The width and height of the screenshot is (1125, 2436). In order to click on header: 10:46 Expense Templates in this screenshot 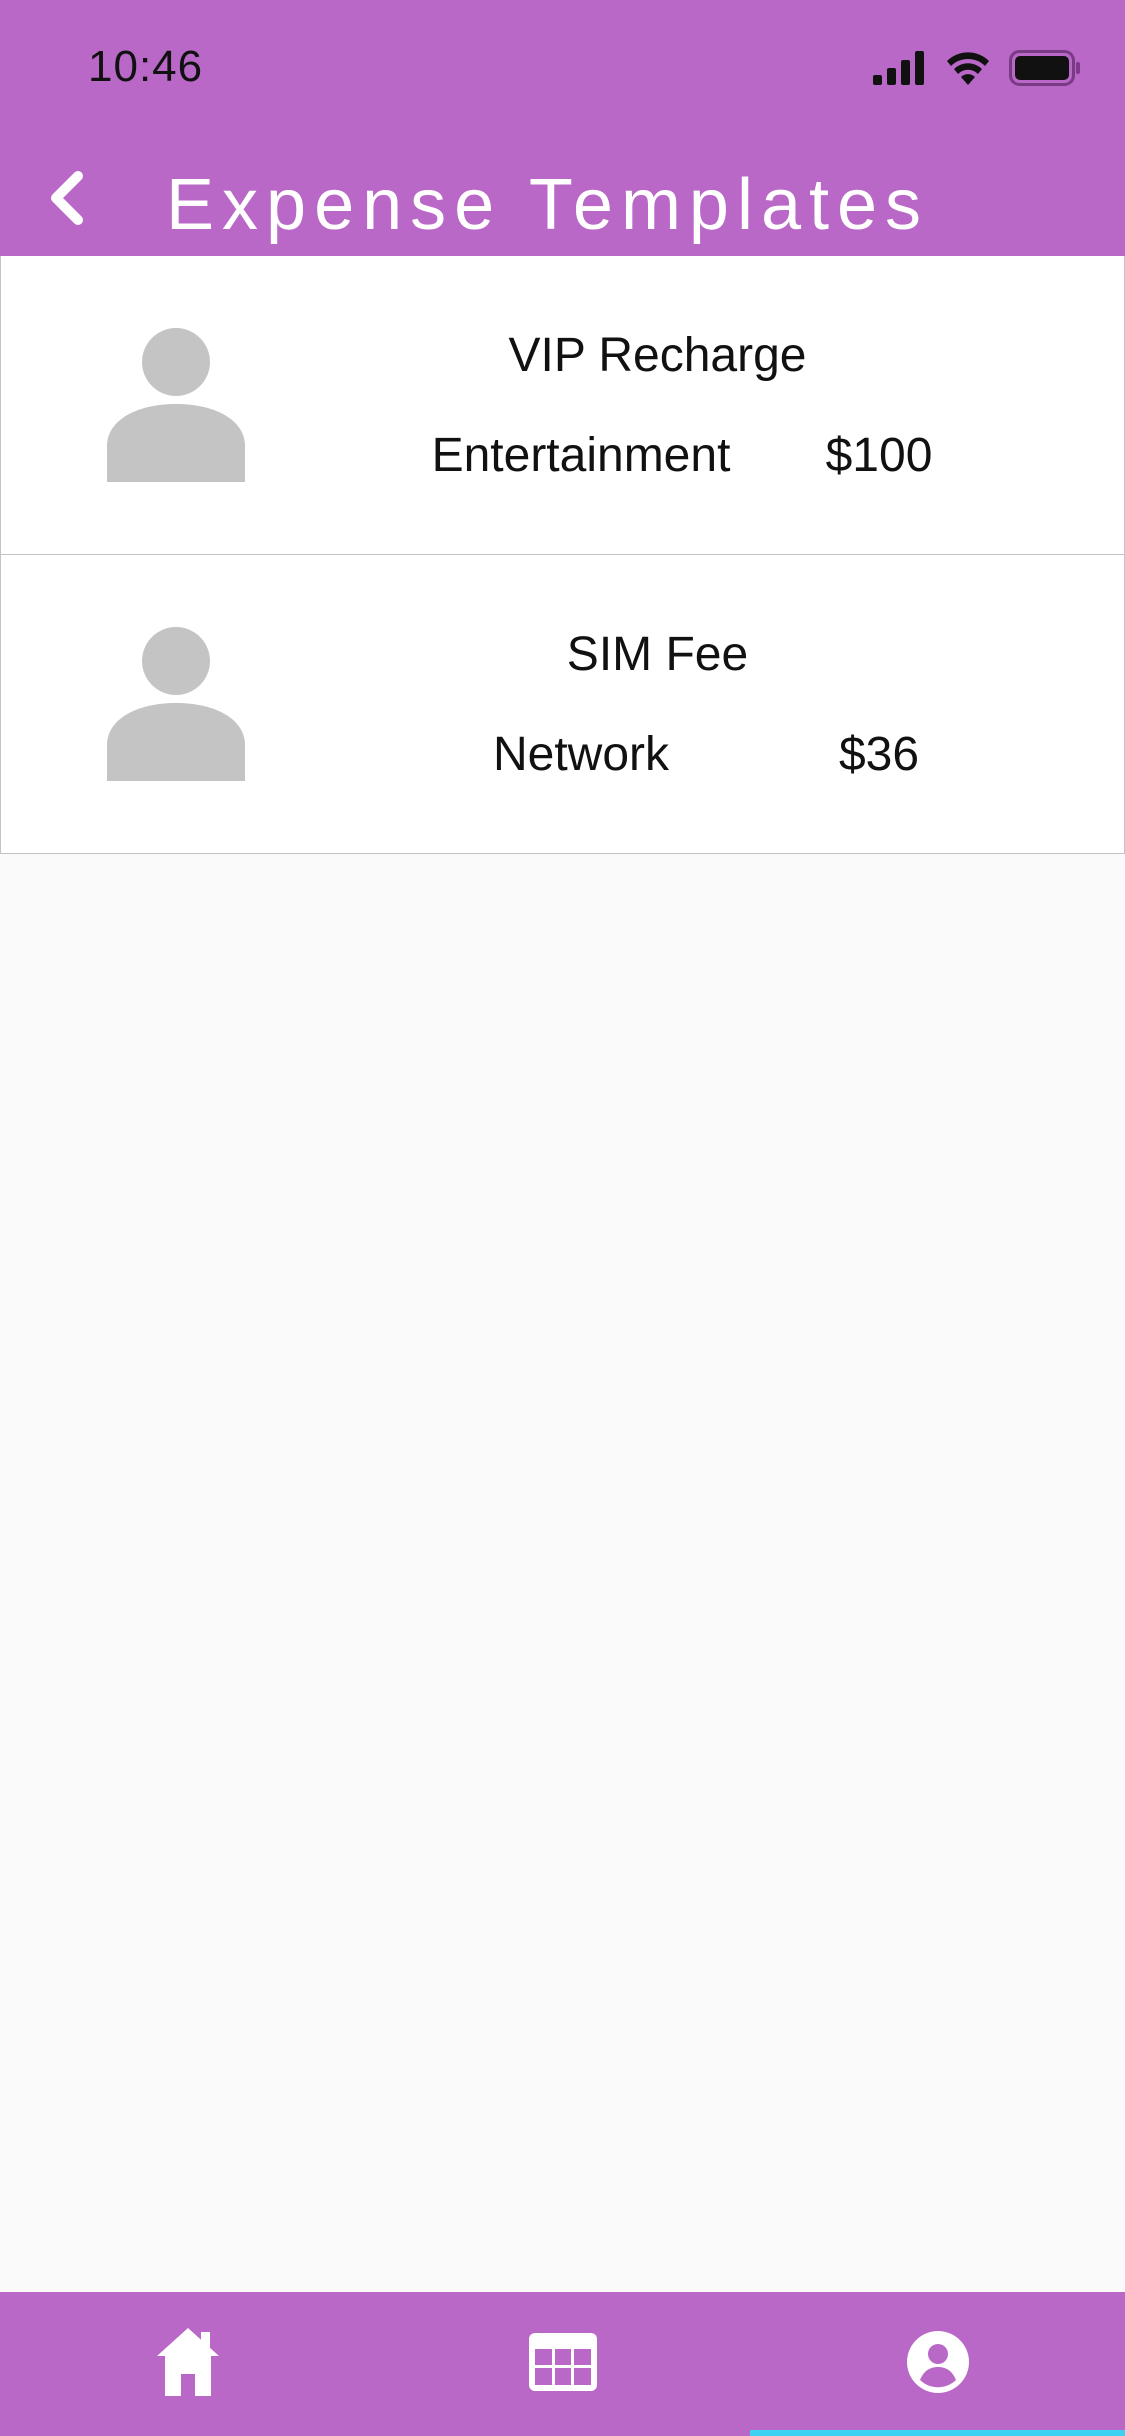, I will do `click(562, 128)`.